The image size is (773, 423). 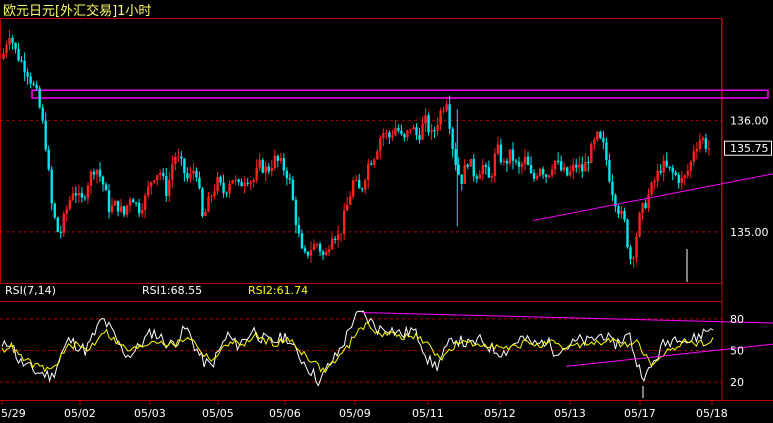 I want to click on resistance-band, so click(x=400, y=94).